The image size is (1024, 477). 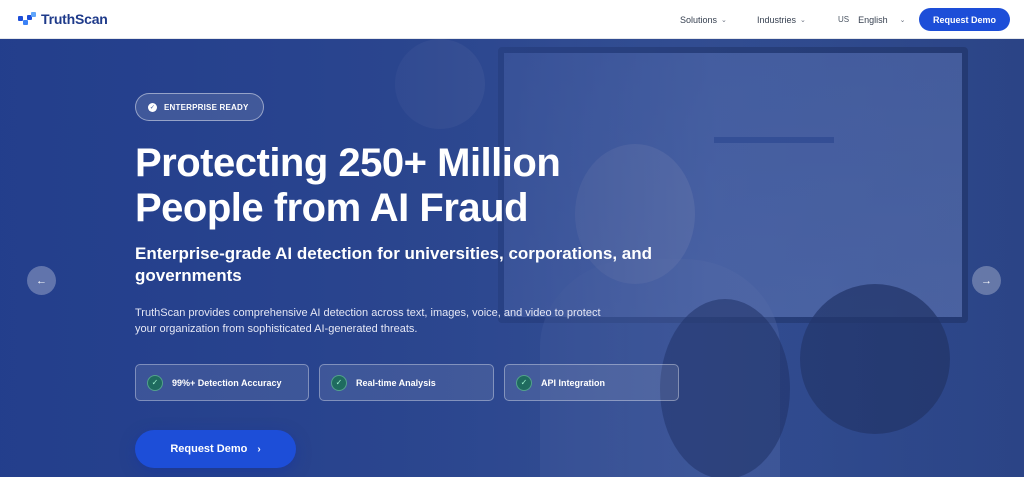 I want to click on hero-title-line1: Protecting 250+ Million, so click(x=348, y=163).